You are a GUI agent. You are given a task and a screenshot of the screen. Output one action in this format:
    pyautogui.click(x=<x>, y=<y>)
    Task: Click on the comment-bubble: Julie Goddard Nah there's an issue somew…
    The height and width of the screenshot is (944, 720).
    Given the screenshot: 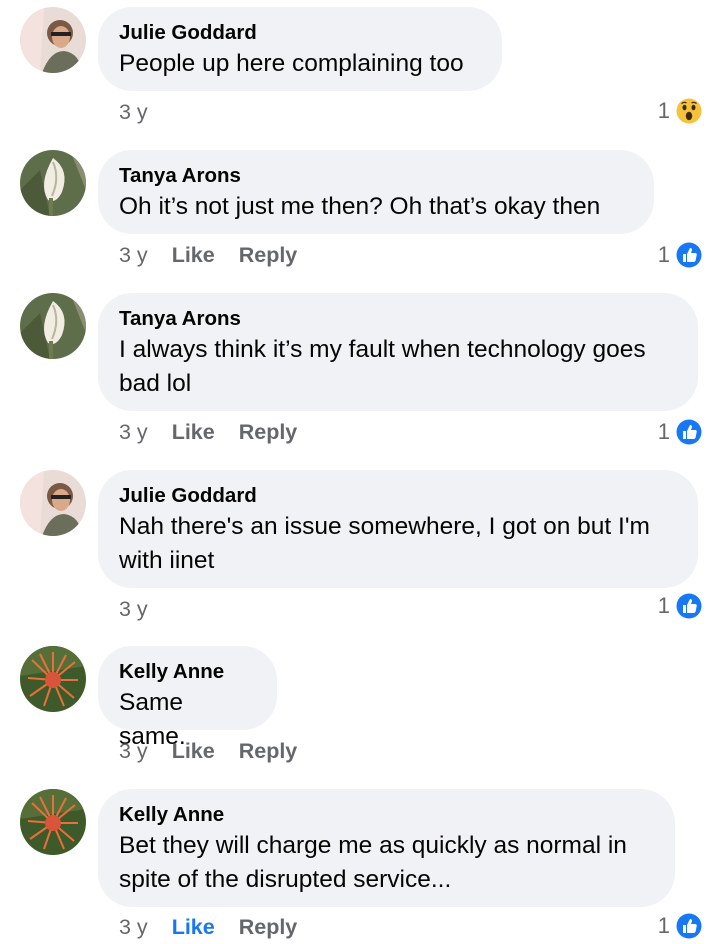 What is the action you would take?
    pyautogui.click(x=398, y=529)
    